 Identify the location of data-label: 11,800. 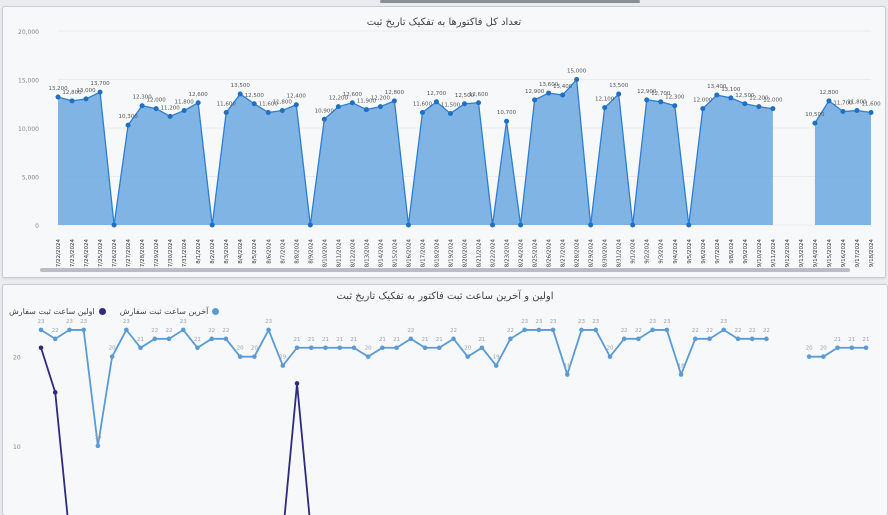
(283, 103).